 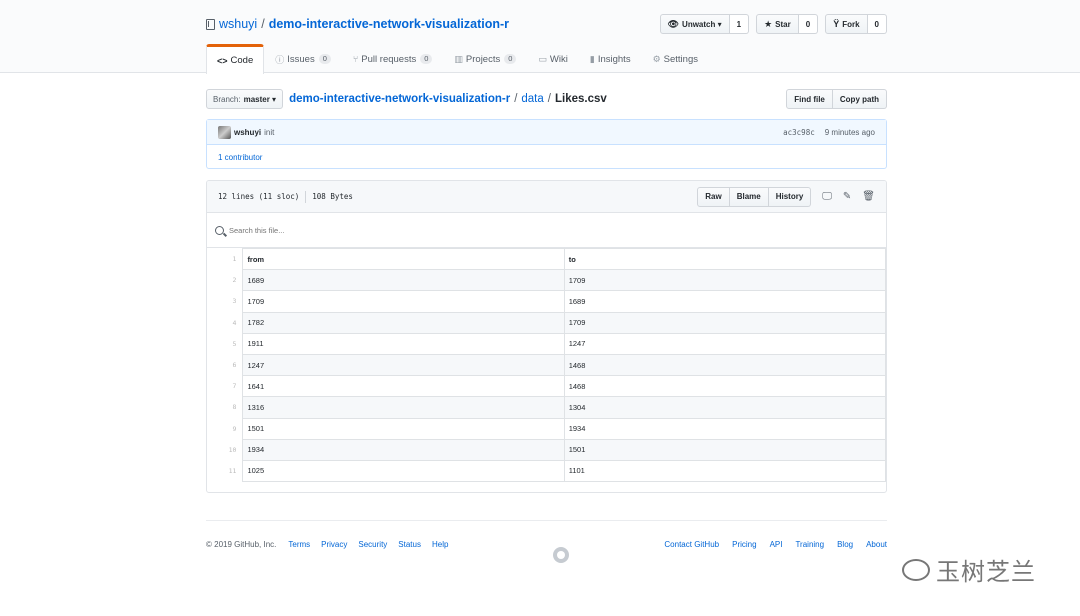 I want to click on file-nav-actions: Find file Copy path, so click(x=836, y=99).